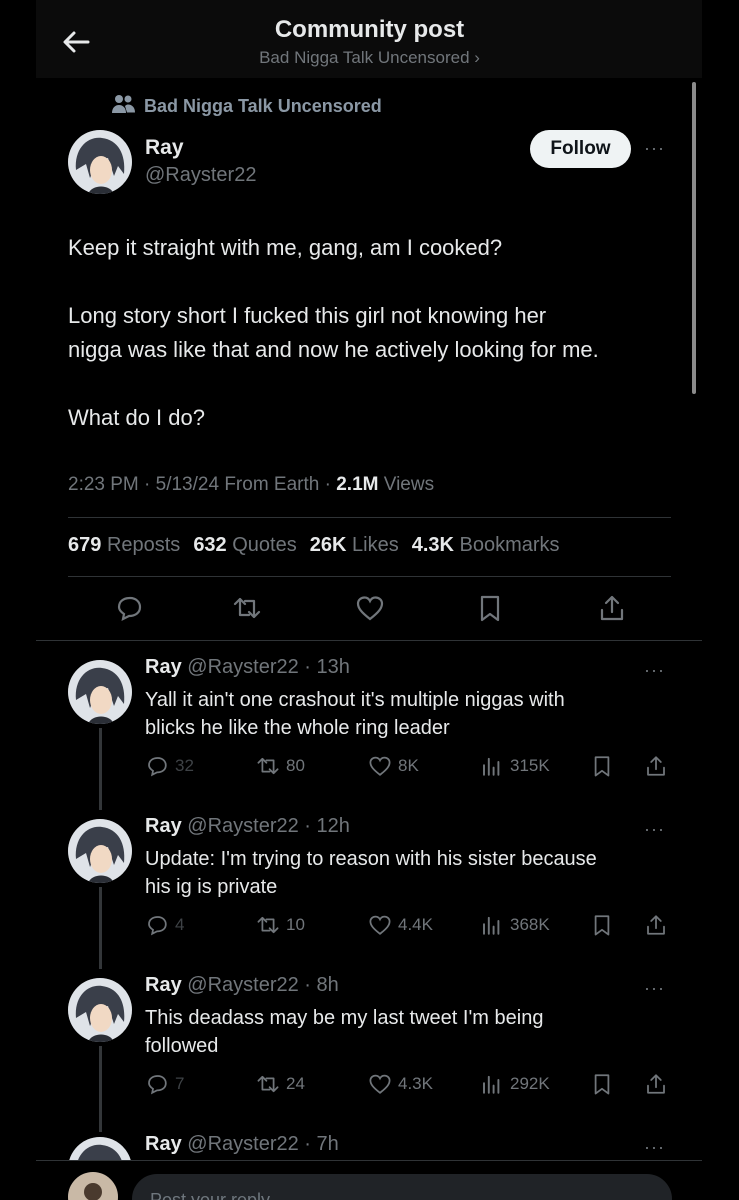 Image resolution: width=739 pixels, height=1200 pixels. I want to click on repost-count-button: 80, so click(280, 766).